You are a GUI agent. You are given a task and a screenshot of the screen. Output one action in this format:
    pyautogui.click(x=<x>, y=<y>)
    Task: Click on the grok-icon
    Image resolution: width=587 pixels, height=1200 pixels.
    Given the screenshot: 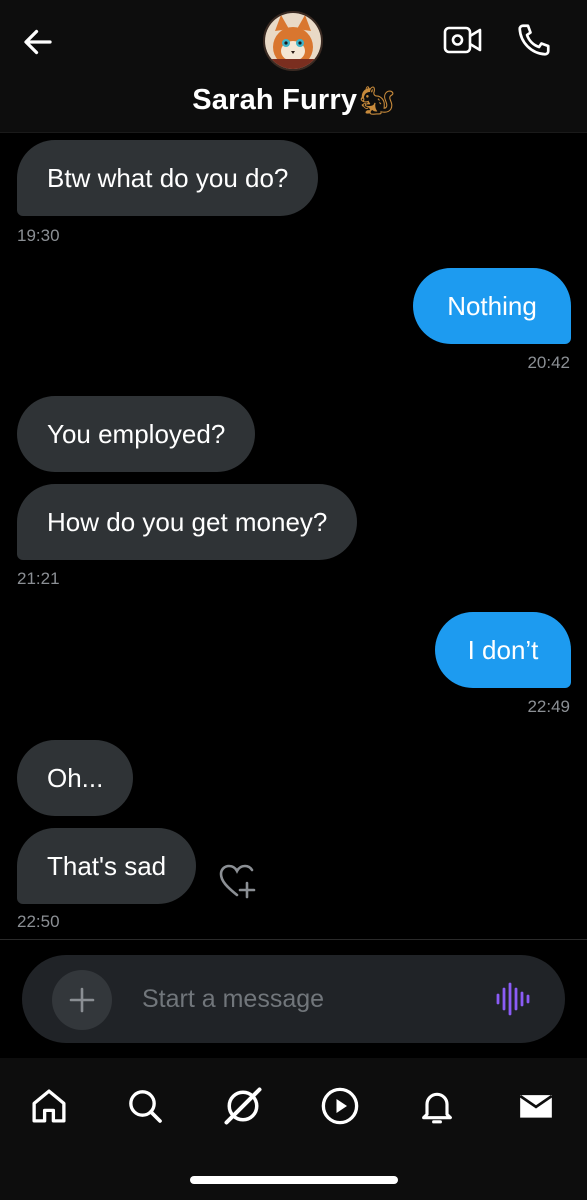 What is the action you would take?
    pyautogui.click(x=243, y=1106)
    